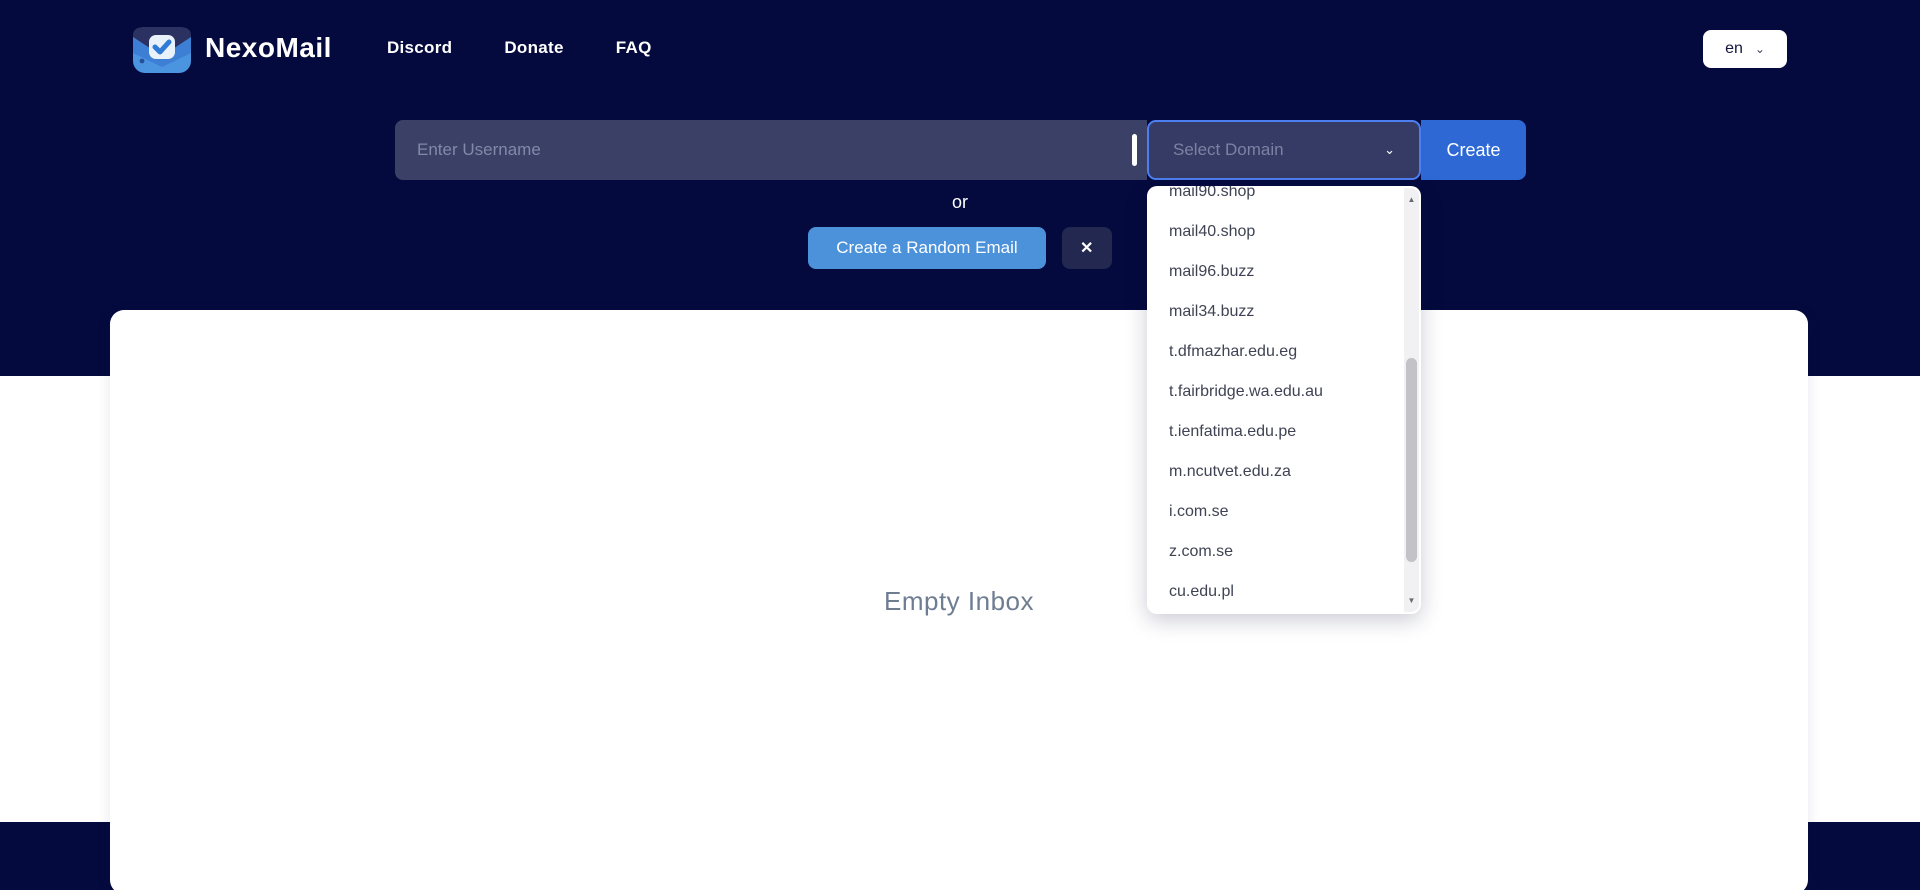  What do you see at coordinates (1275, 392) in the screenshot?
I see `domain-option: t.fairbridge.wa.edu.au` at bounding box center [1275, 392].